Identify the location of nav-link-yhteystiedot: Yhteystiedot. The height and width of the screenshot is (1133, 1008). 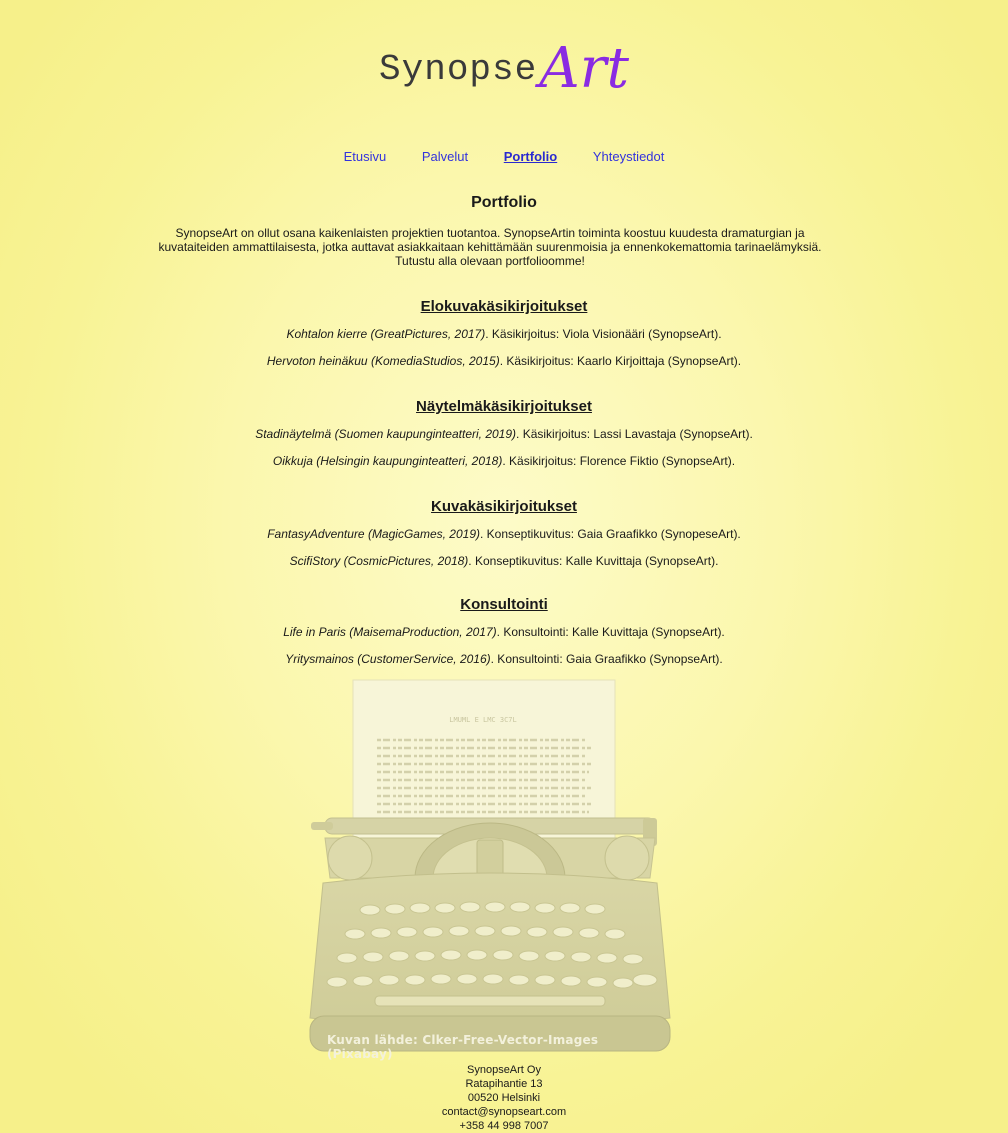
(629, 156).